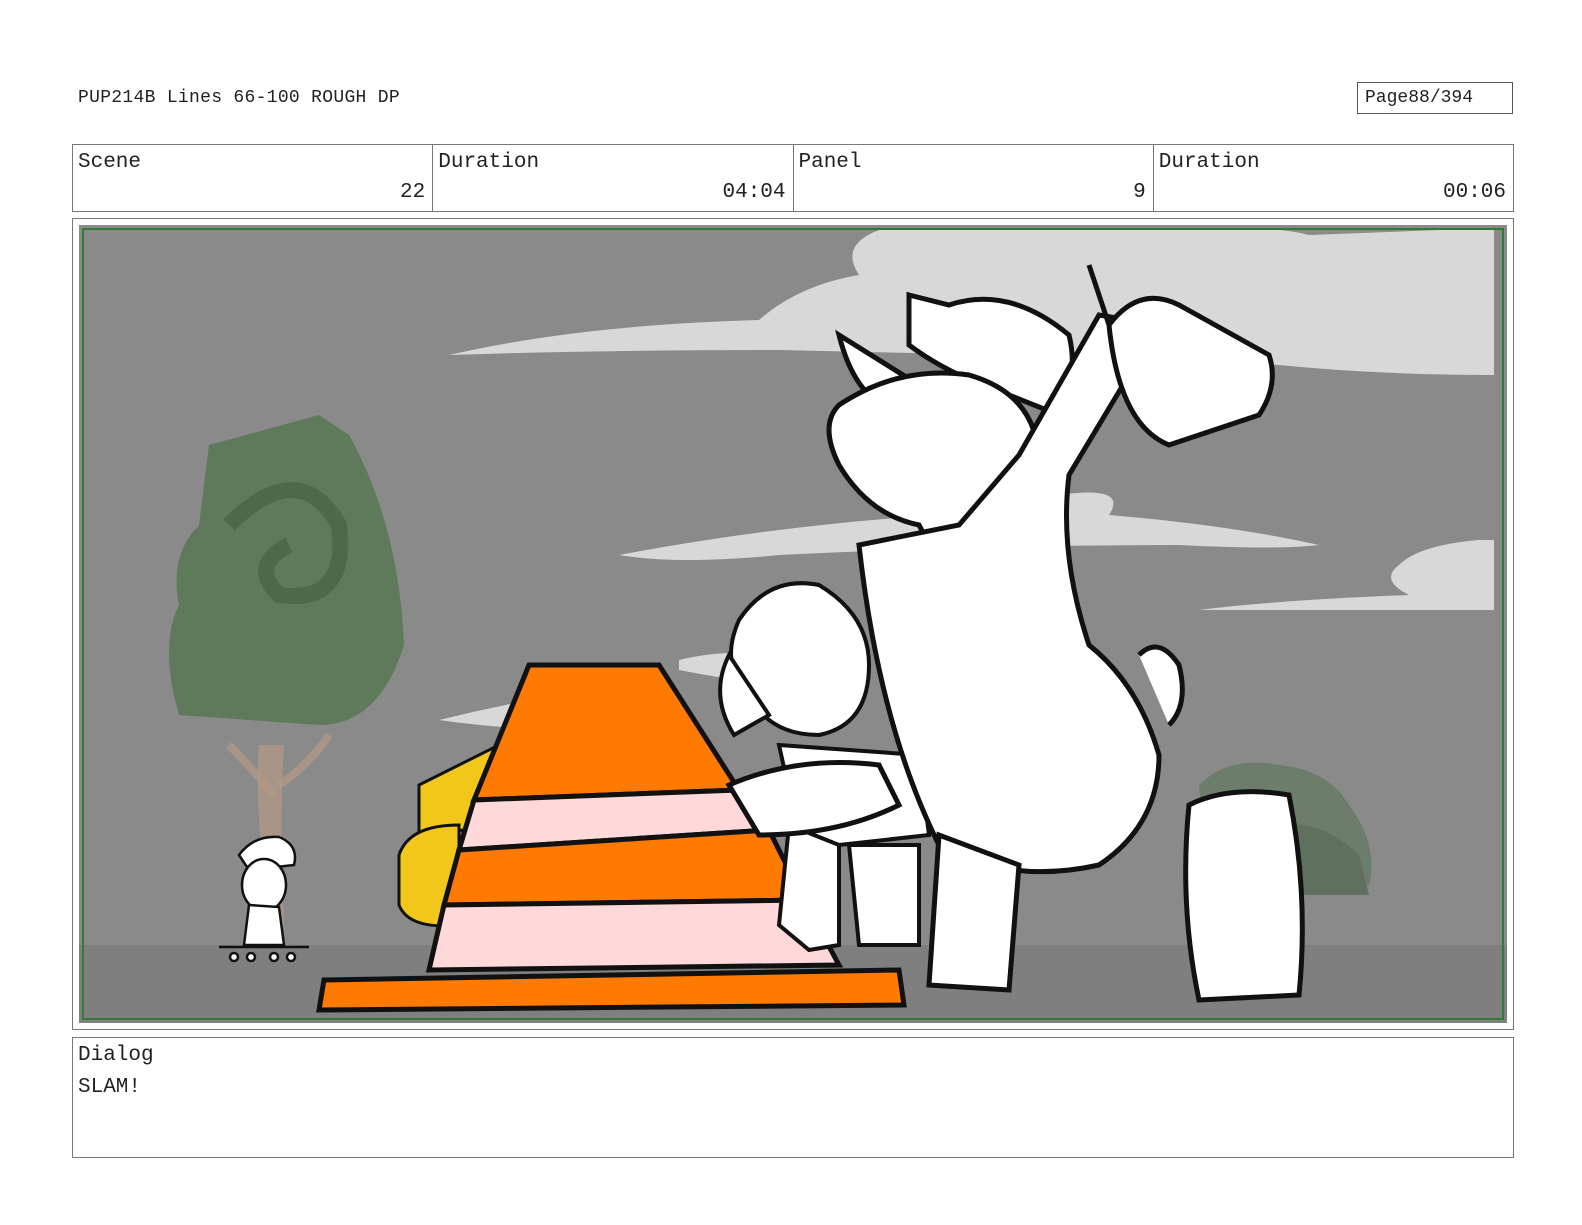 Image resolution: width=1582 pixels, height=1225 pixels. What do you see at coordinates (1209, 162) in the screenshot?
I see `panel-duration-label: Duration` at bounding box center [1209, 162].